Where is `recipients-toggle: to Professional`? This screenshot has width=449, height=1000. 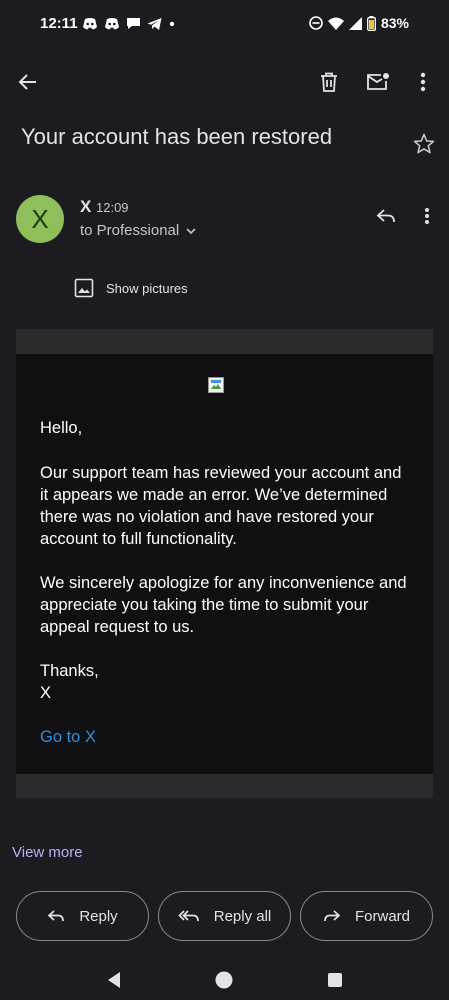
recipients-toggle: to Professional is located at coordinates (138, 230).